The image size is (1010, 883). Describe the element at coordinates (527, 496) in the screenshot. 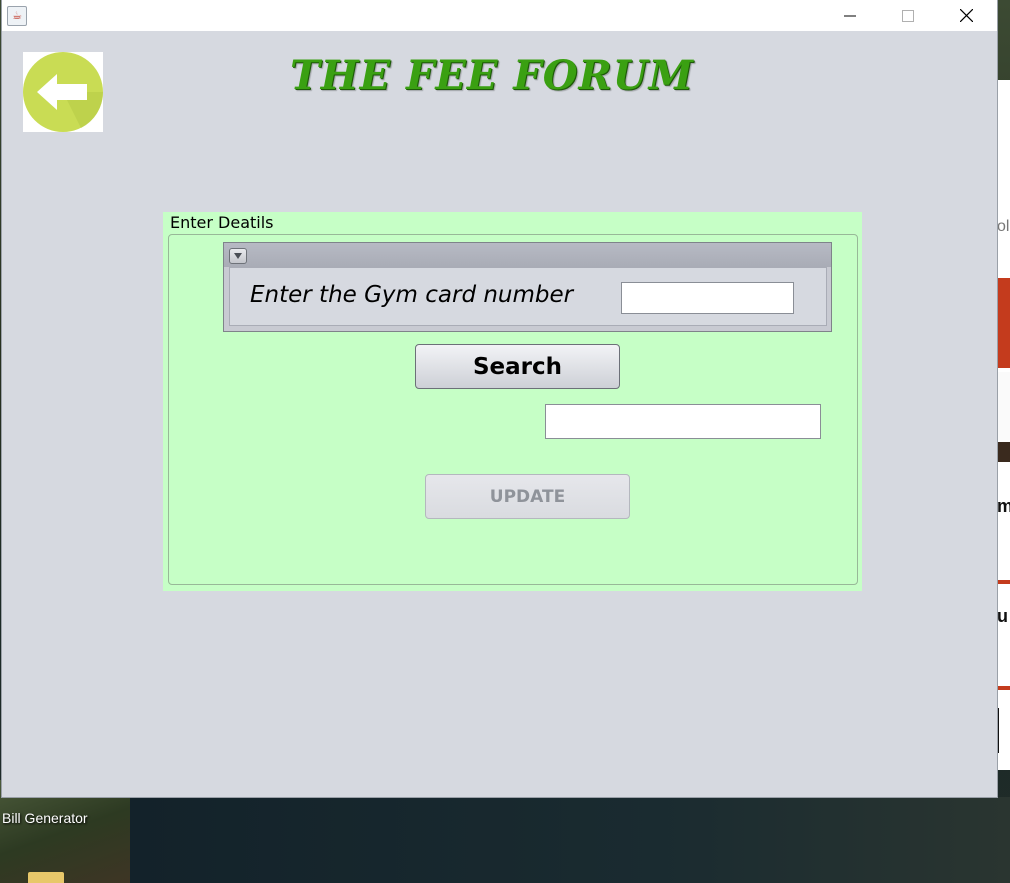

I see `update-button: UPDATE` at that location.